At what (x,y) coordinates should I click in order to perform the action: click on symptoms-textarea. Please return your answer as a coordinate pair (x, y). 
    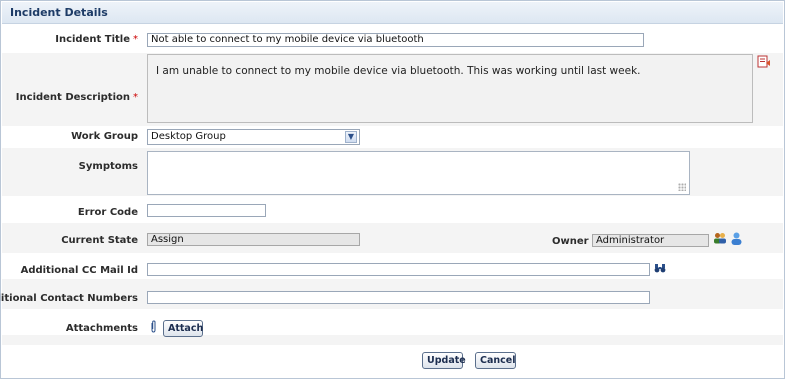
    Looking at the image, I should click on (418, 173).